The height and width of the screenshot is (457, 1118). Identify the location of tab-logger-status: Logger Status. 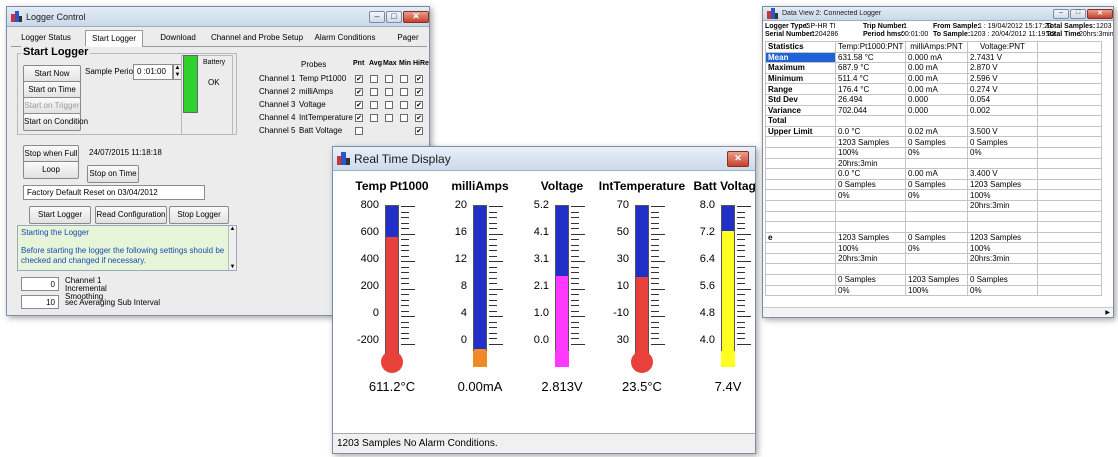
(46, 37).